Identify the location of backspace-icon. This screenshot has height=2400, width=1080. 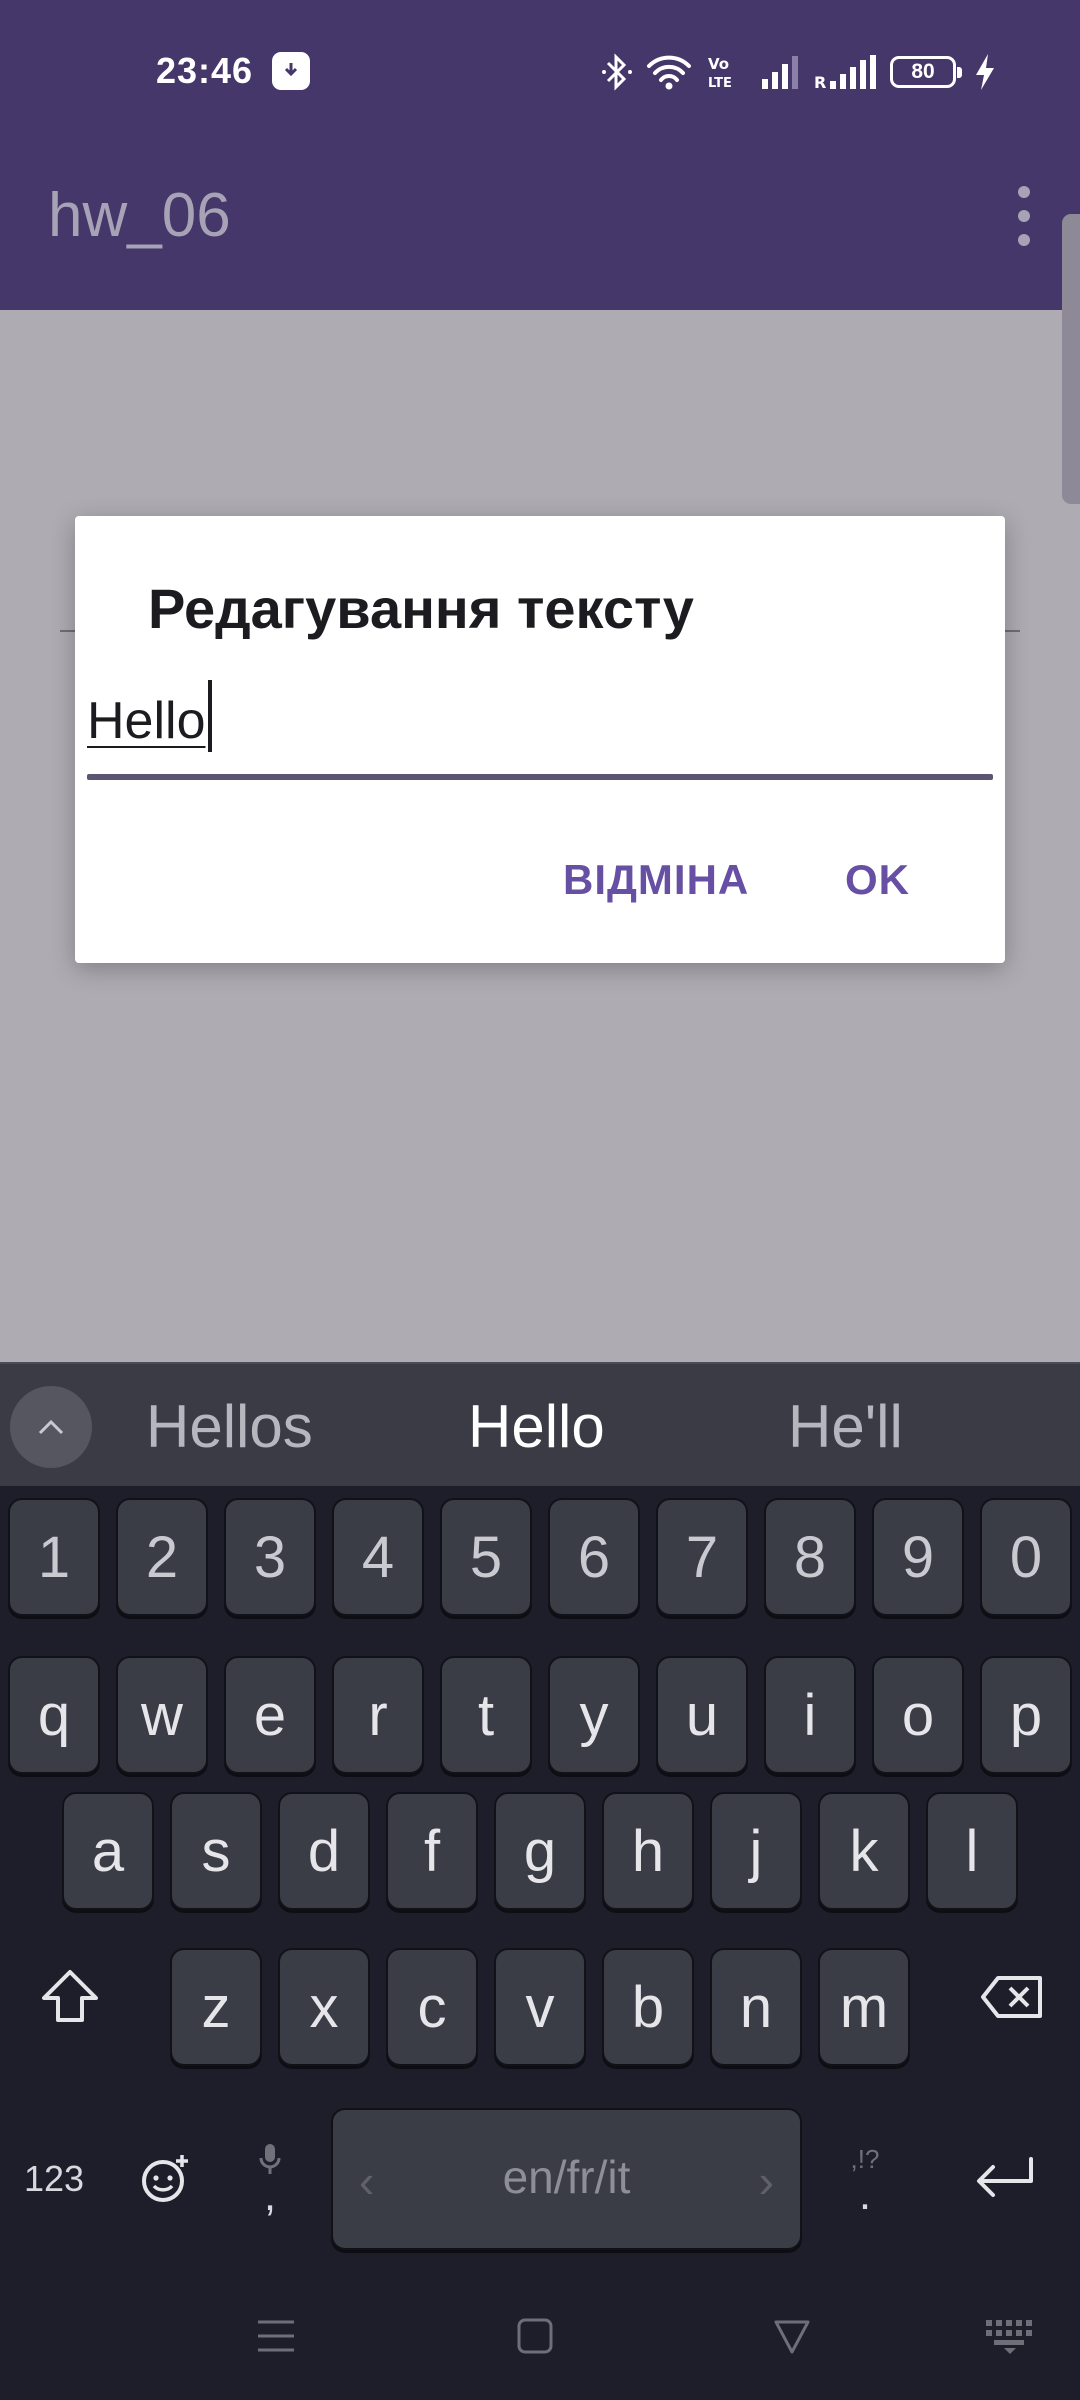
(1011, 1997).